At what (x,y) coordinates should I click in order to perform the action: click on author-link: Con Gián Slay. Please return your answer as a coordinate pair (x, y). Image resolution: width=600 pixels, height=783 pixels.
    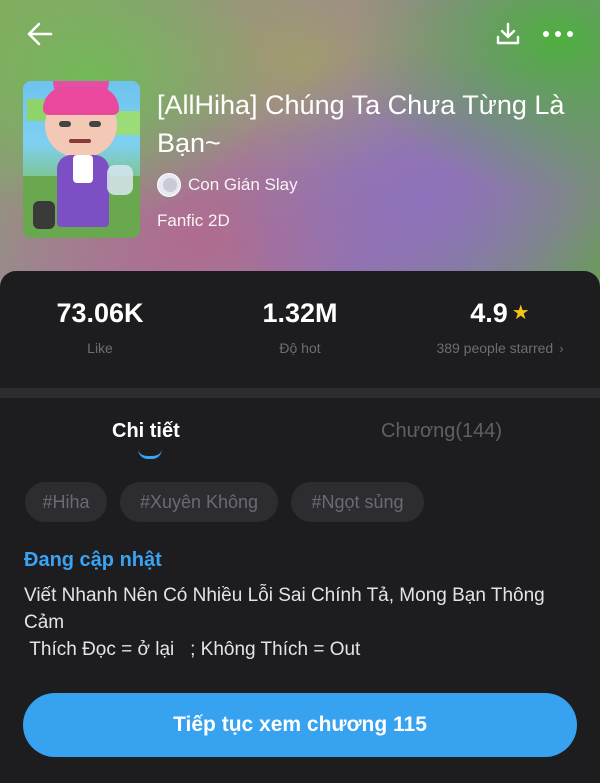
    Looking at the image, I should click on (227, 185).